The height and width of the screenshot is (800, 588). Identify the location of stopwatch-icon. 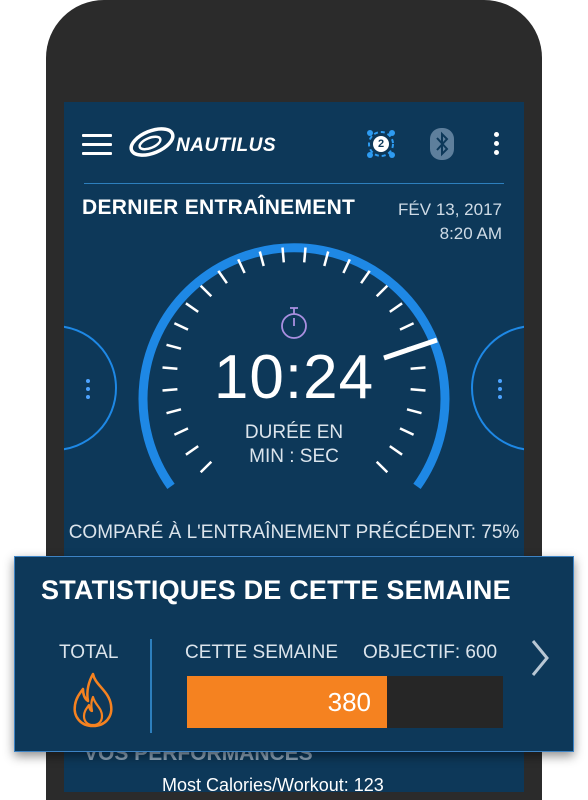
(294, 323).